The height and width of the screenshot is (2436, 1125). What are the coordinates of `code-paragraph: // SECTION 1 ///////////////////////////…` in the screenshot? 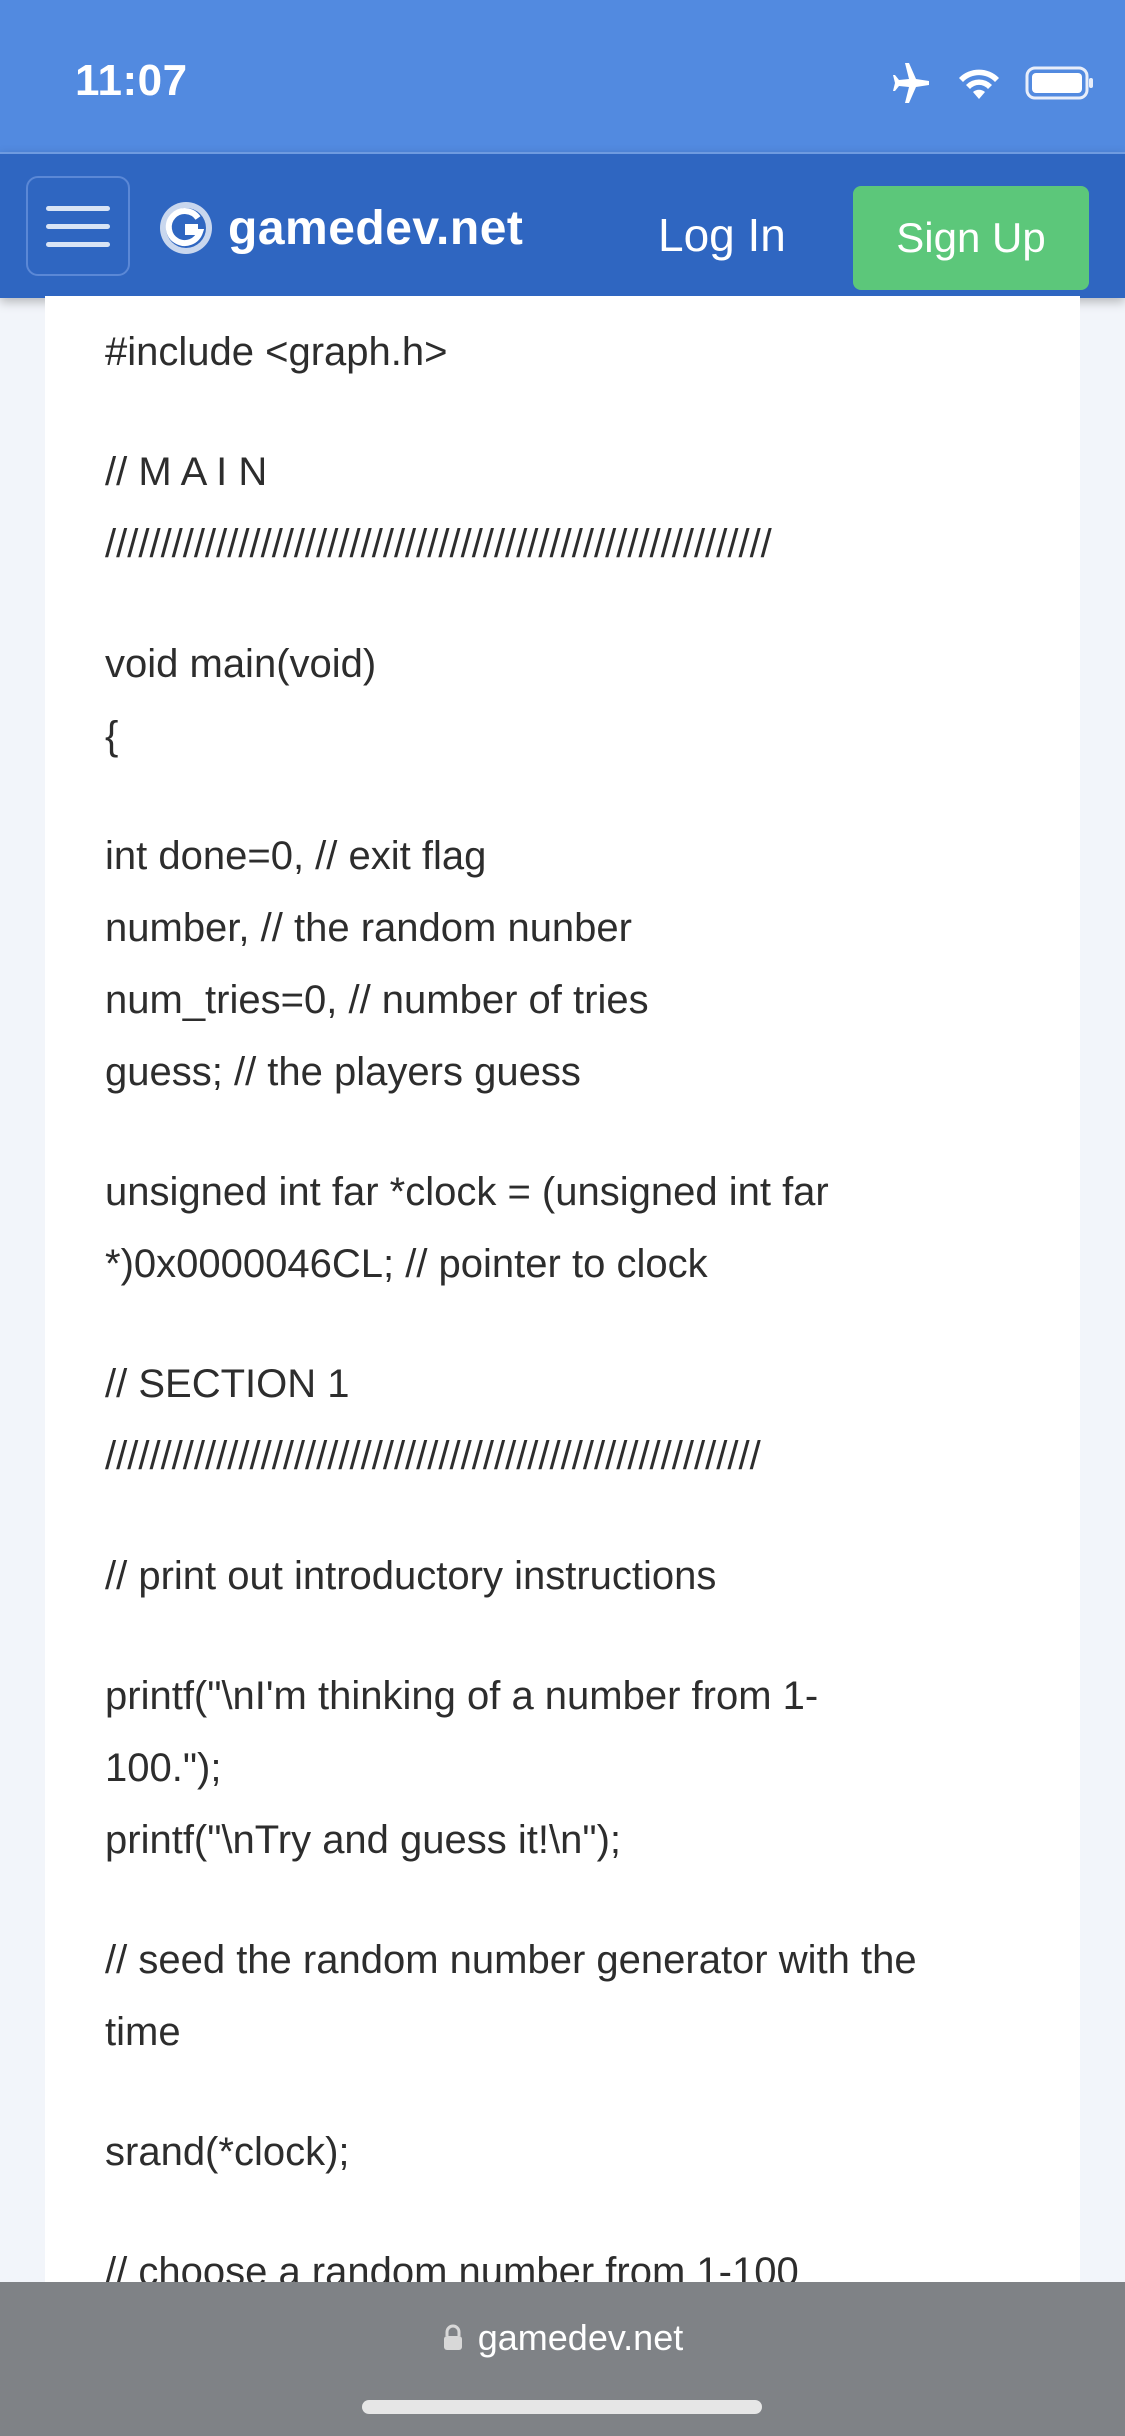 It's located at (433, 1420).